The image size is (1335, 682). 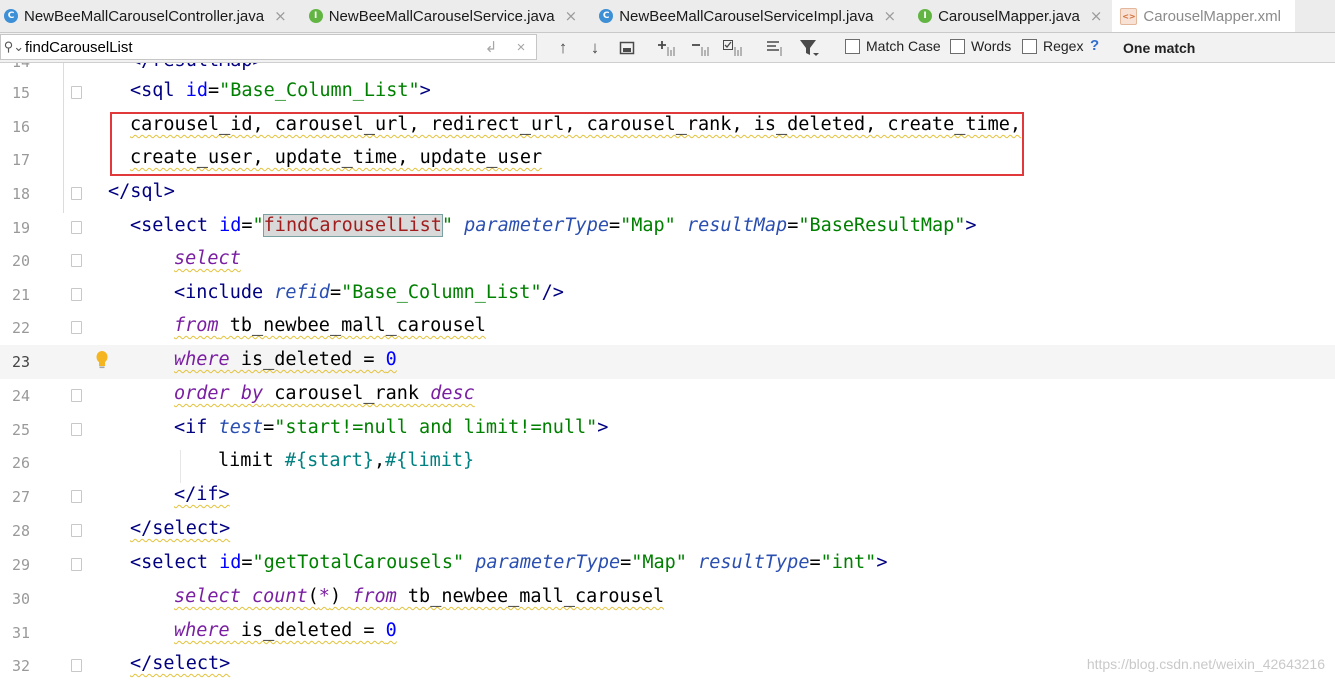 I want to click on regex-label: Regex, so click(x=1063, y=46).